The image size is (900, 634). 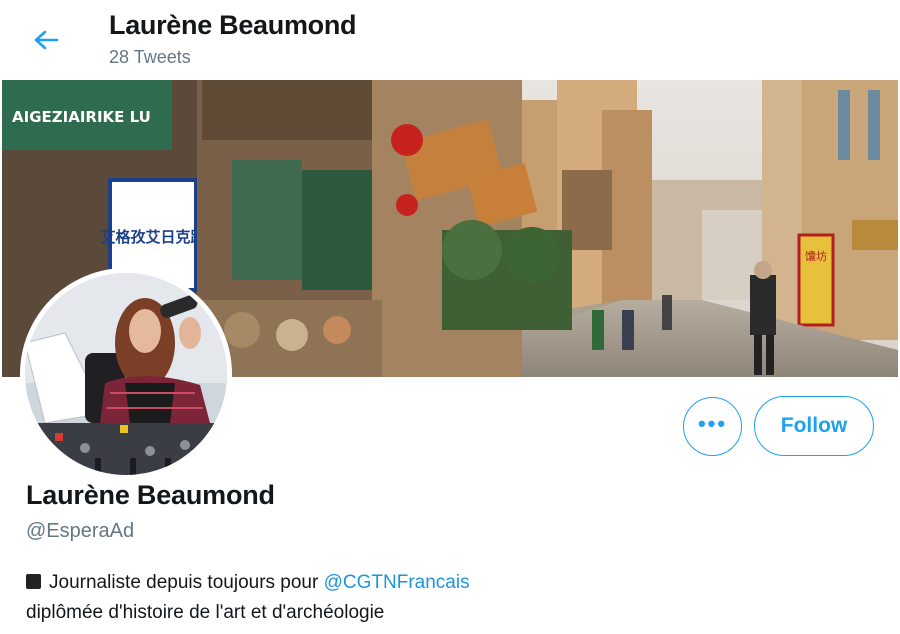 What do you see at coordinates (712, 423) in the screenshot?
I see `more-icon: •••` at bounding box center [712, 423].